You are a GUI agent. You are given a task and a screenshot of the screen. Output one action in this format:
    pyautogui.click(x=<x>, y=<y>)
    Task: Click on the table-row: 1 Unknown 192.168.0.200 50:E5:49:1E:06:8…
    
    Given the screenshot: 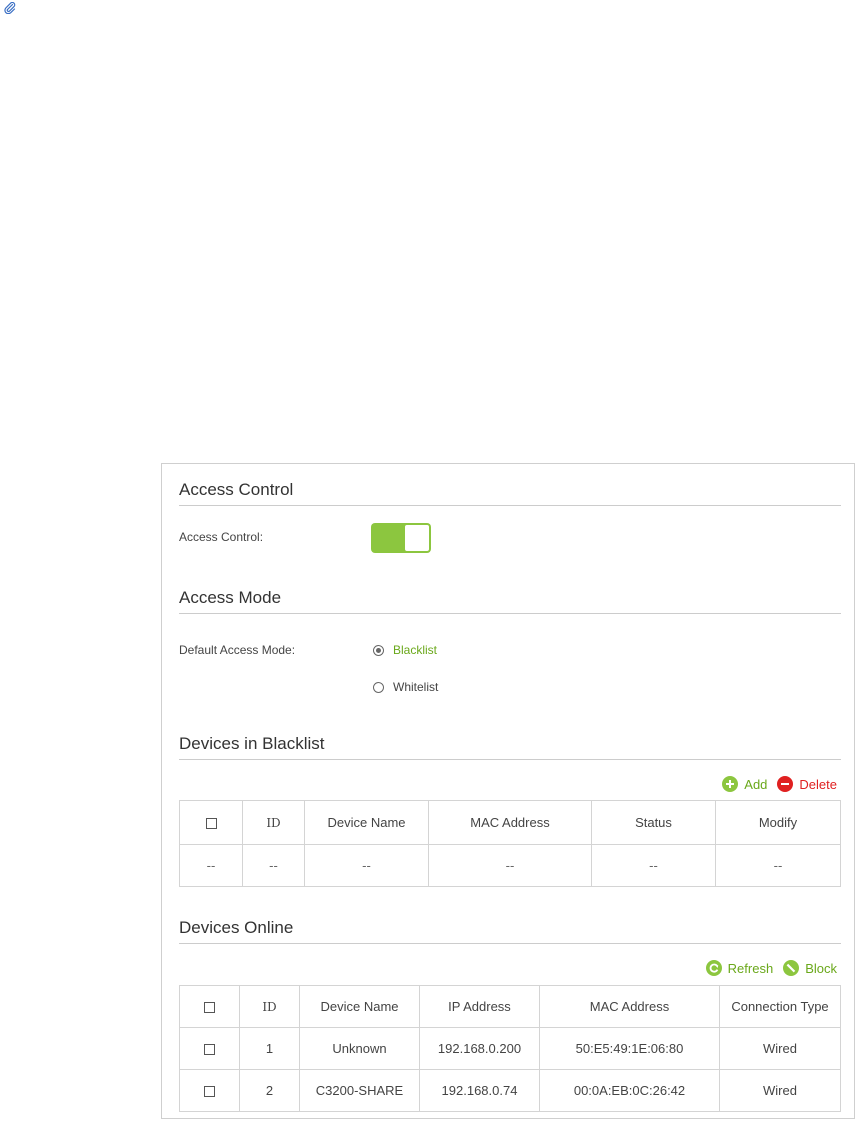 What is the action you would take?
    pyautogui.click(x=510, y=1048)
    